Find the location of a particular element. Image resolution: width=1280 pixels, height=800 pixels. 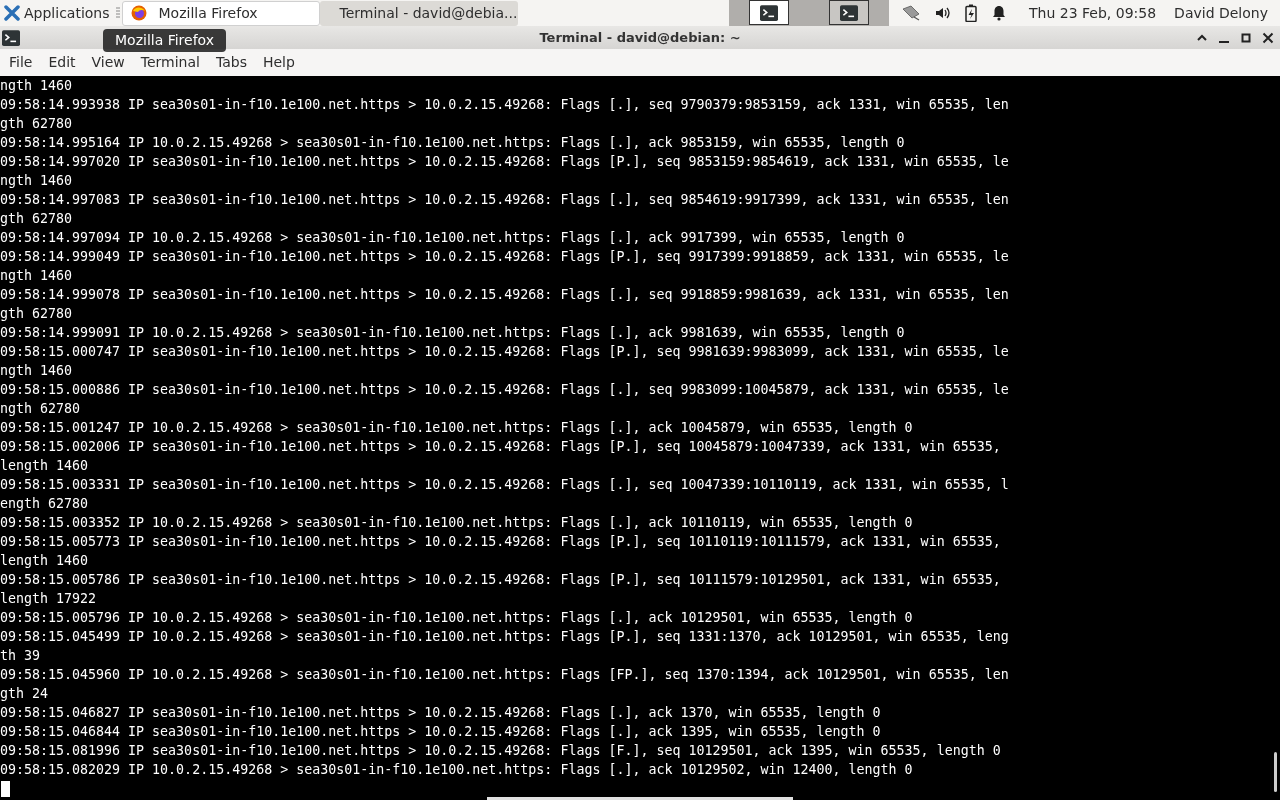

x-logo-icon is located at coordinates (12, 13).